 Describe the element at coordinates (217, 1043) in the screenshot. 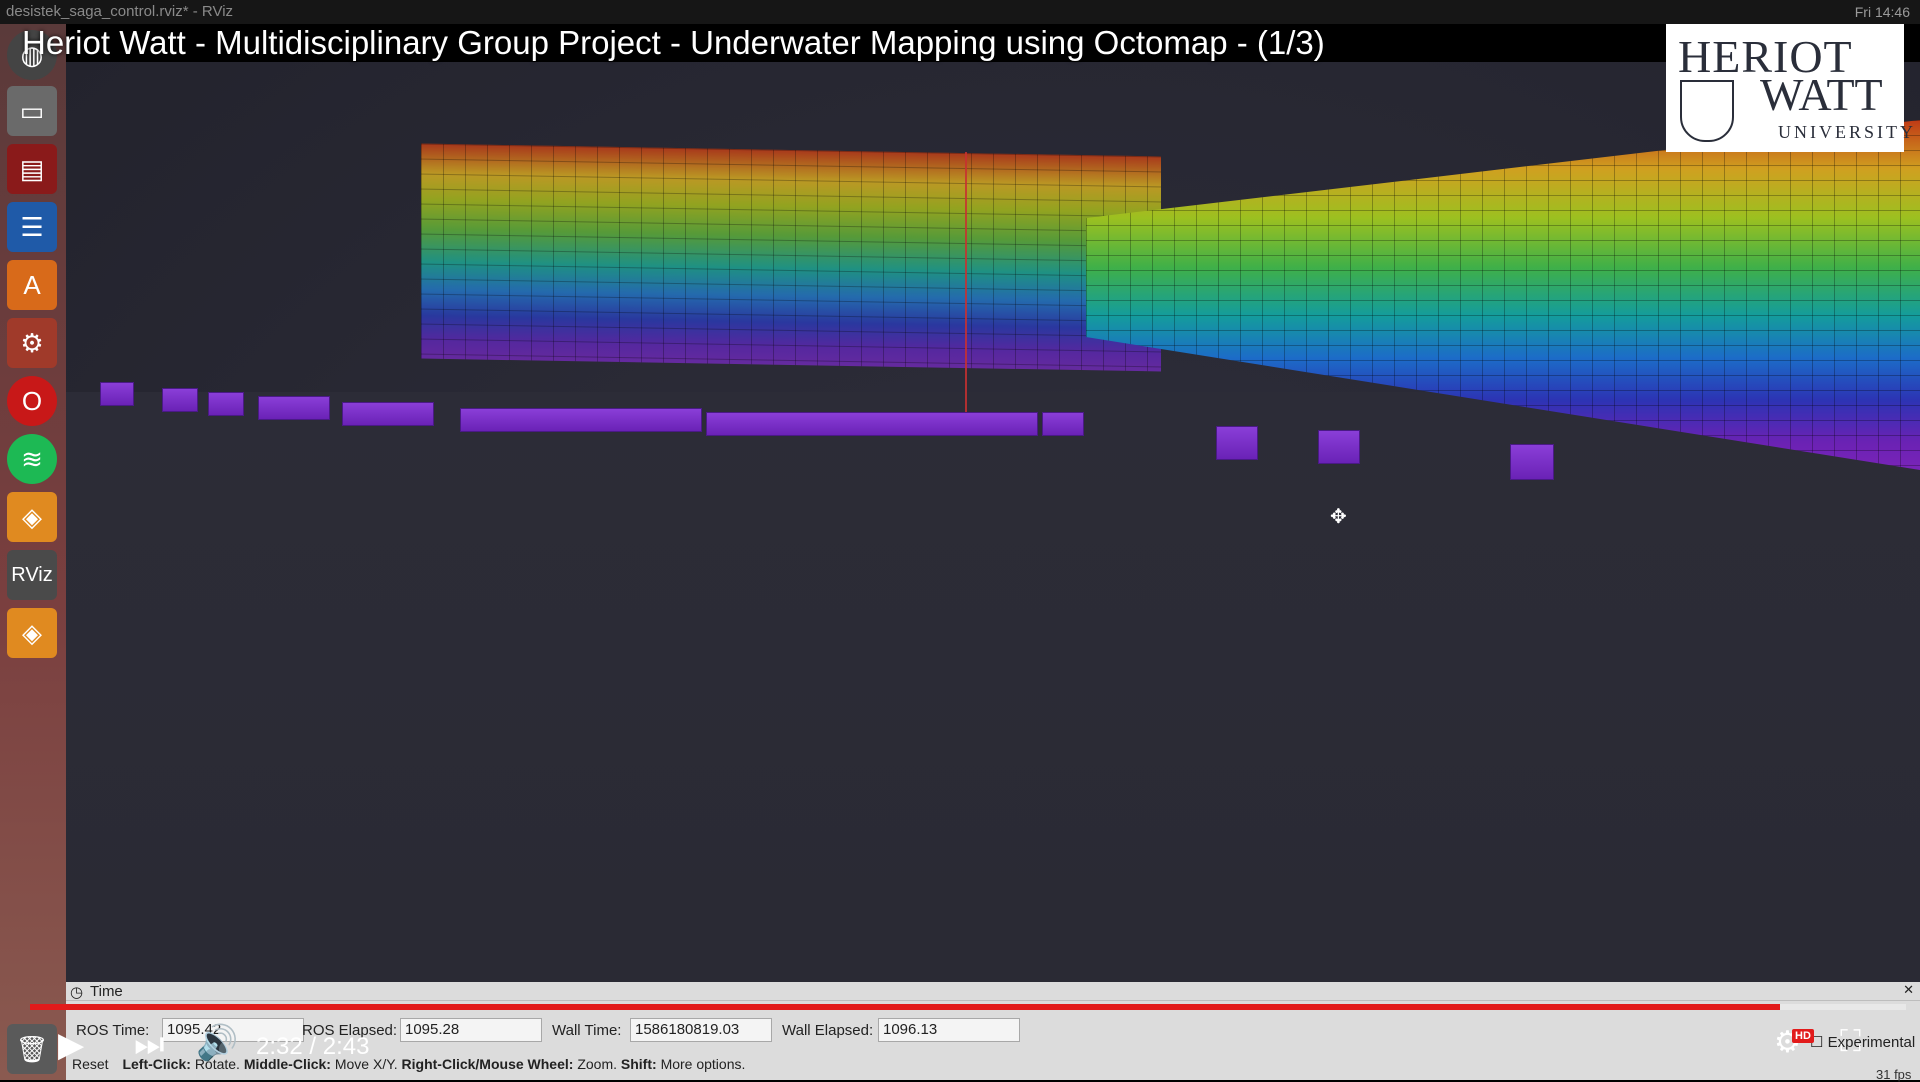

I see `volume-icon: 🔊` at that location.